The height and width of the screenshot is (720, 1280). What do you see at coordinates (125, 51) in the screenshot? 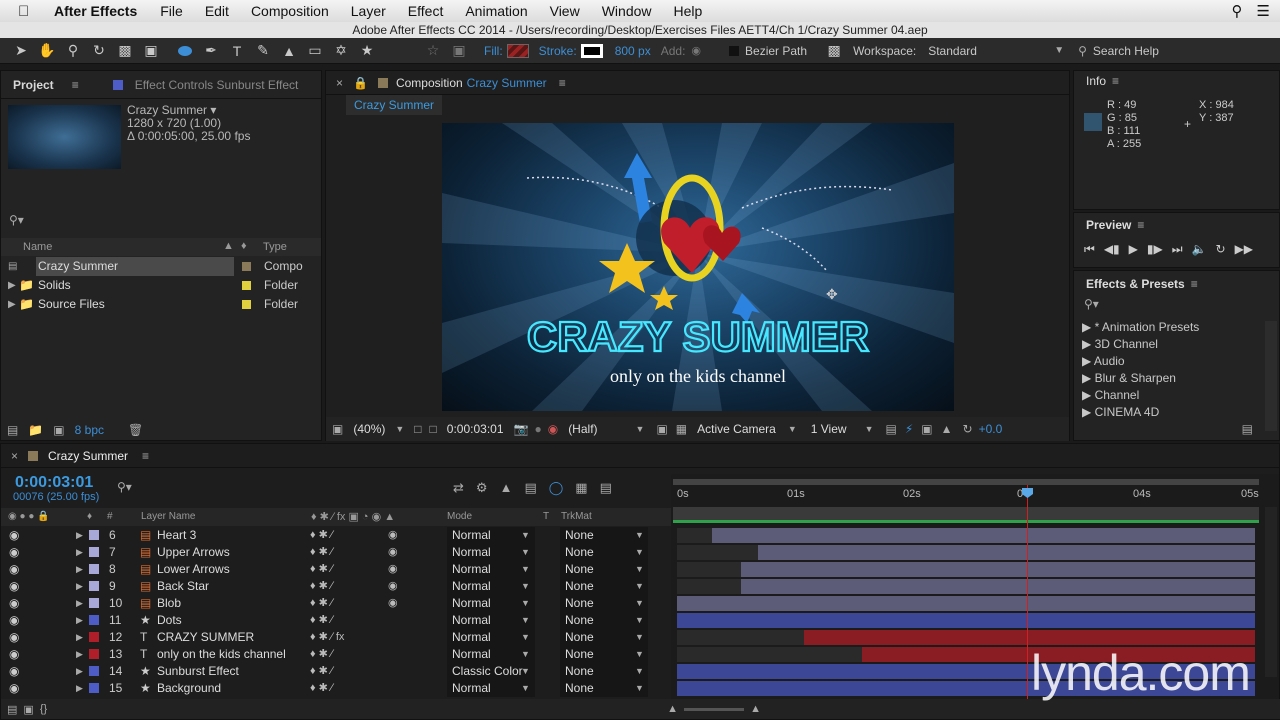
I see `camera-tool-icon: ▩` at bounding box center [125, 51].